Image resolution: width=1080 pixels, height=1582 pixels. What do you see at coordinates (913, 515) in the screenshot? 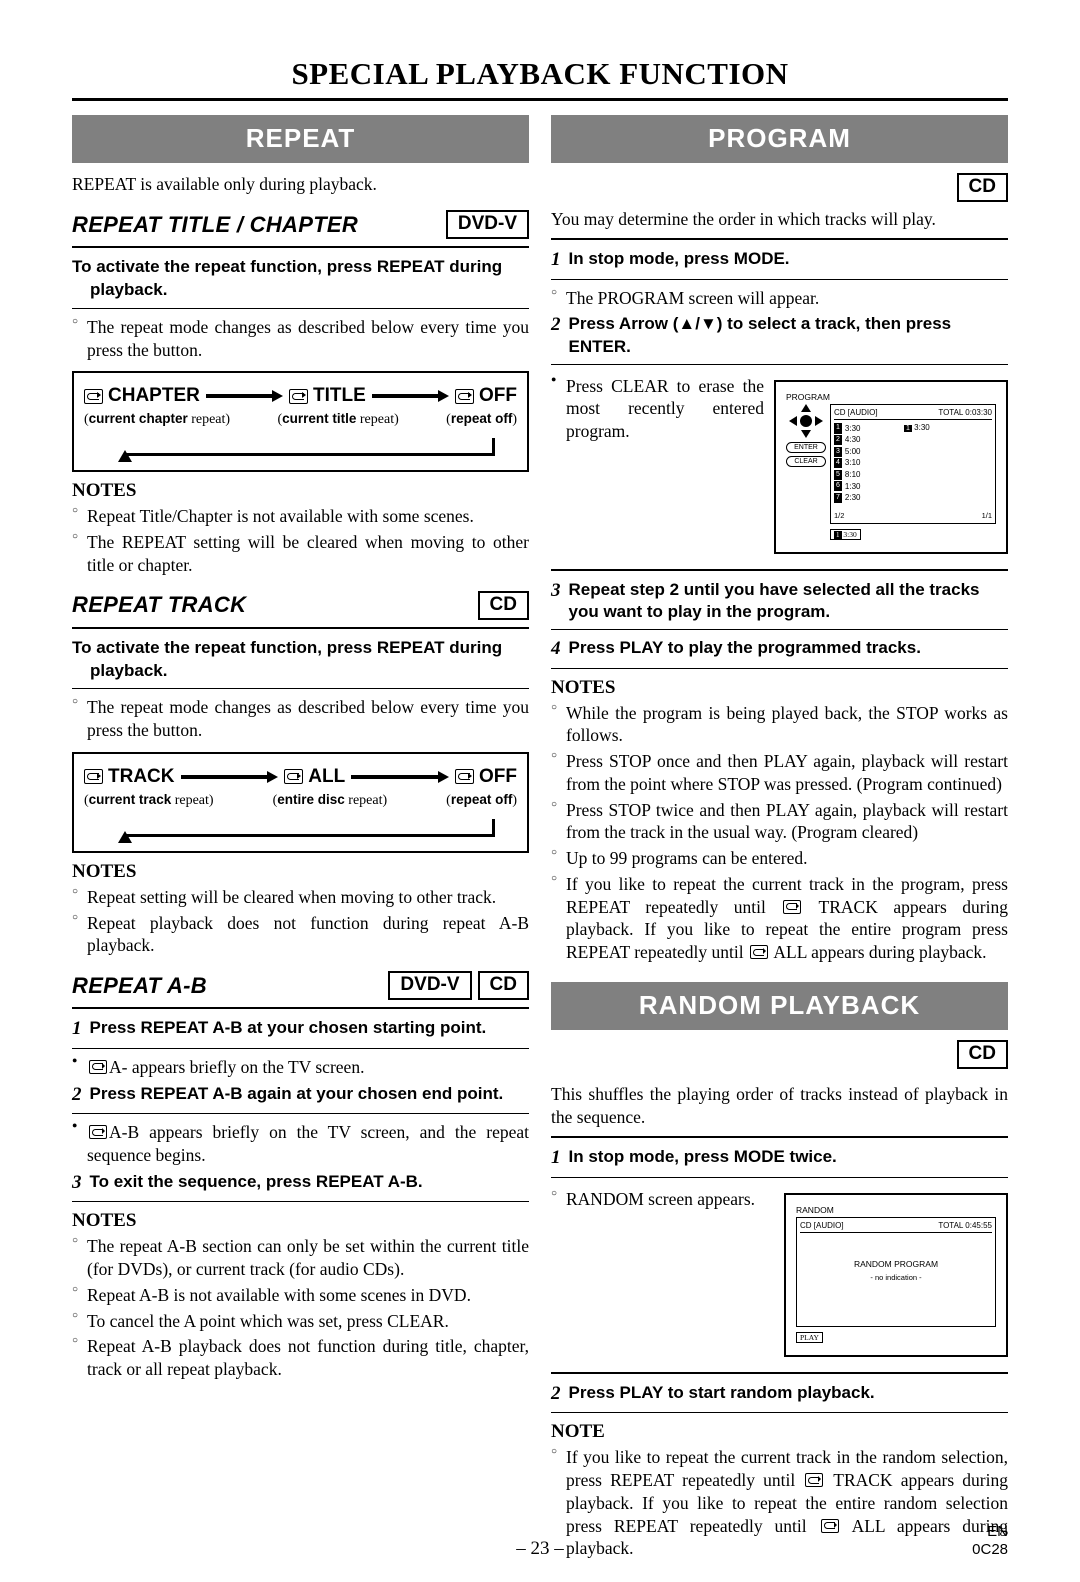
I see `osd-program-footer: 1/2 1/1` at bounding box center [913, 515].